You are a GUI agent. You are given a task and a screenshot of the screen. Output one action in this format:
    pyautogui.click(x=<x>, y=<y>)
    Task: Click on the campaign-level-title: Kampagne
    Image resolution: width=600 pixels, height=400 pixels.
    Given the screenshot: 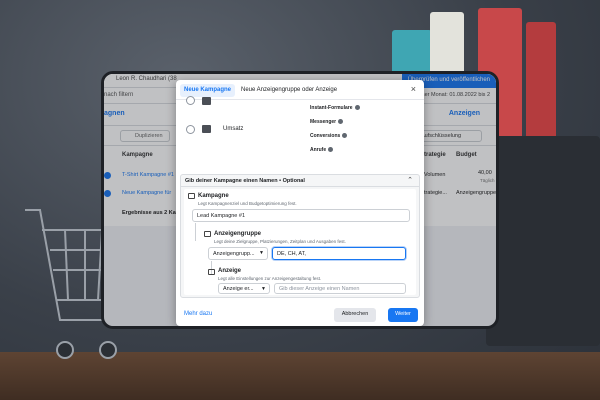 What is the action you would take?
    pyautogui.click(x=213, y=196)
    